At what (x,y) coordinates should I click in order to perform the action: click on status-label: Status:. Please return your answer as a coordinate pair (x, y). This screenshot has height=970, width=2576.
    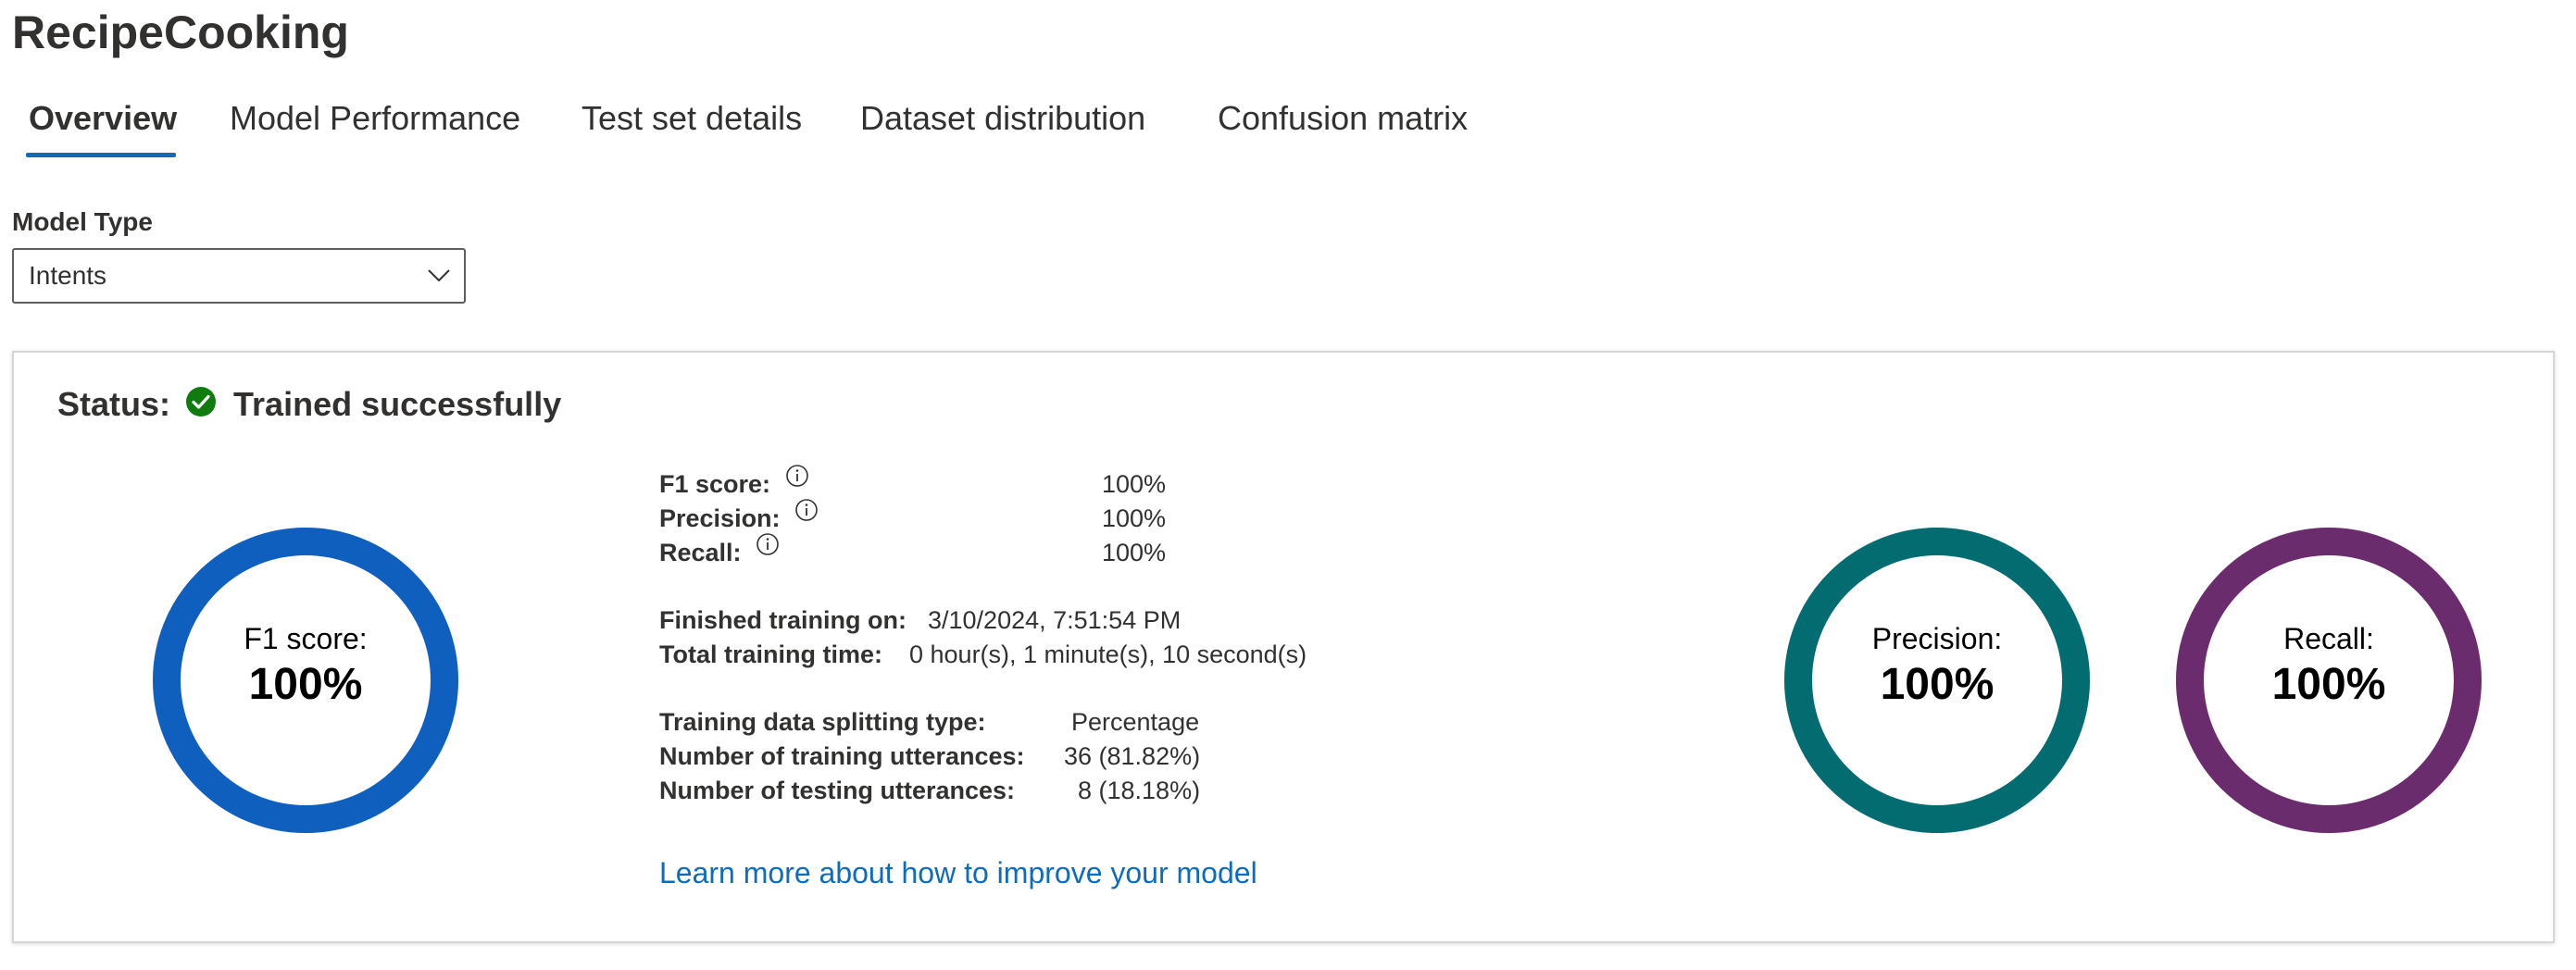
    Looking at the image, I should click on (114, 404).